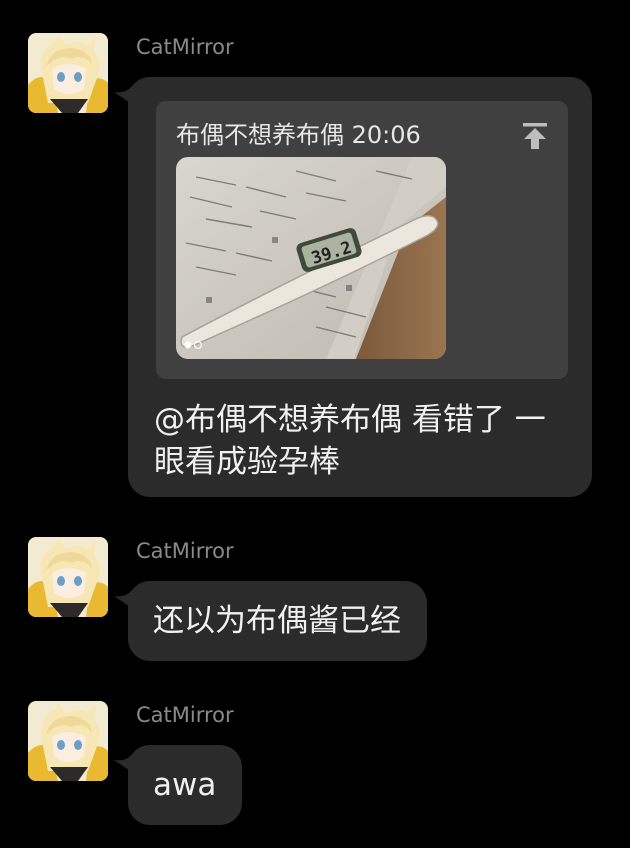 This screenshot has height=848, width=630. I want to click on message-text: 还以为布偶酱已经, so click(277, 621).